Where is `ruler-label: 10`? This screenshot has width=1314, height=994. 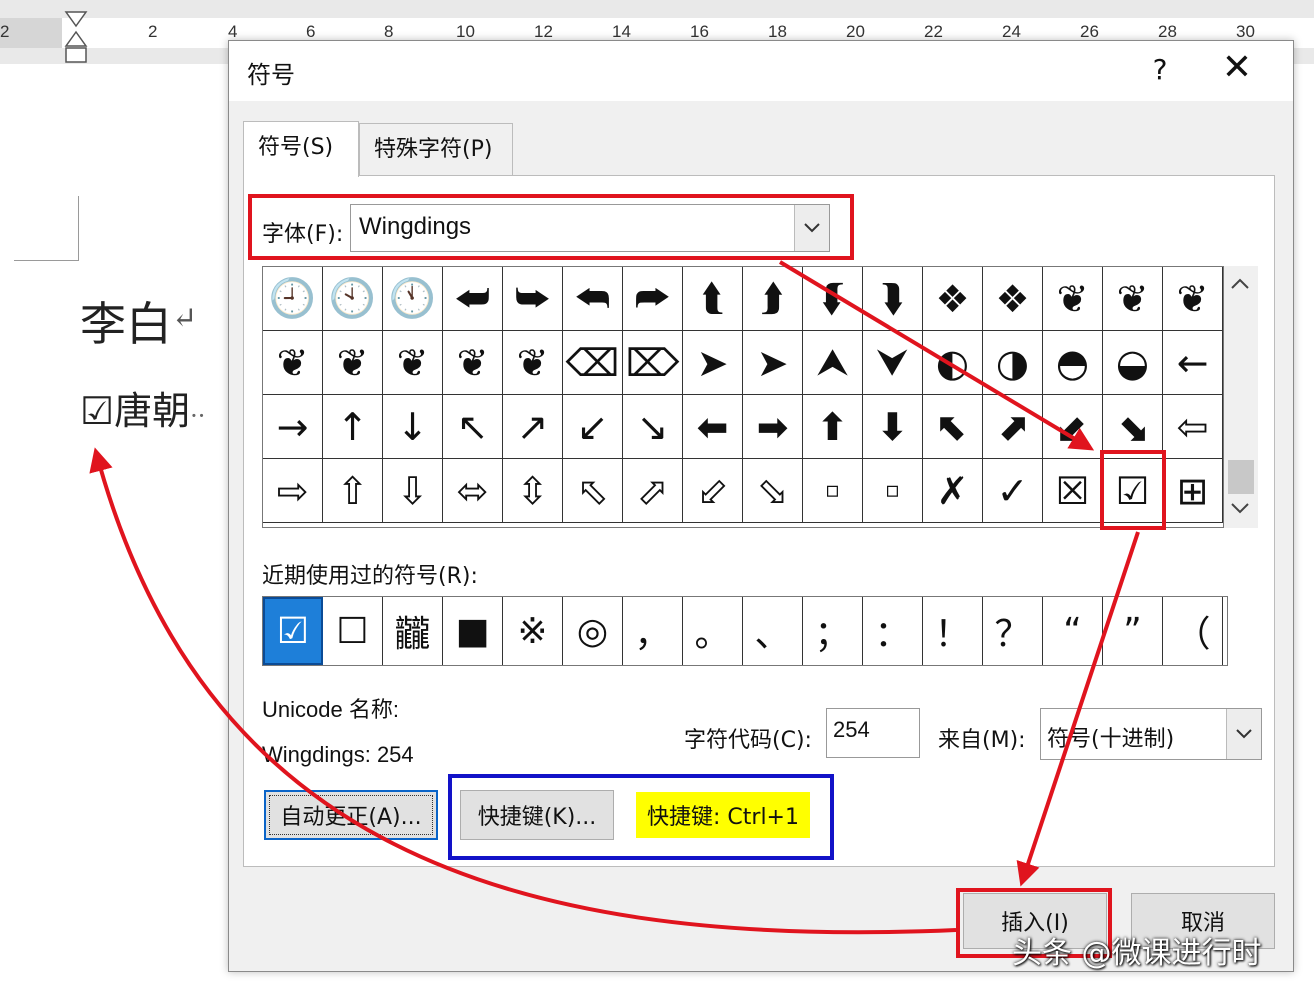
ruler-label: 10 is located at coordinates (465, 31).